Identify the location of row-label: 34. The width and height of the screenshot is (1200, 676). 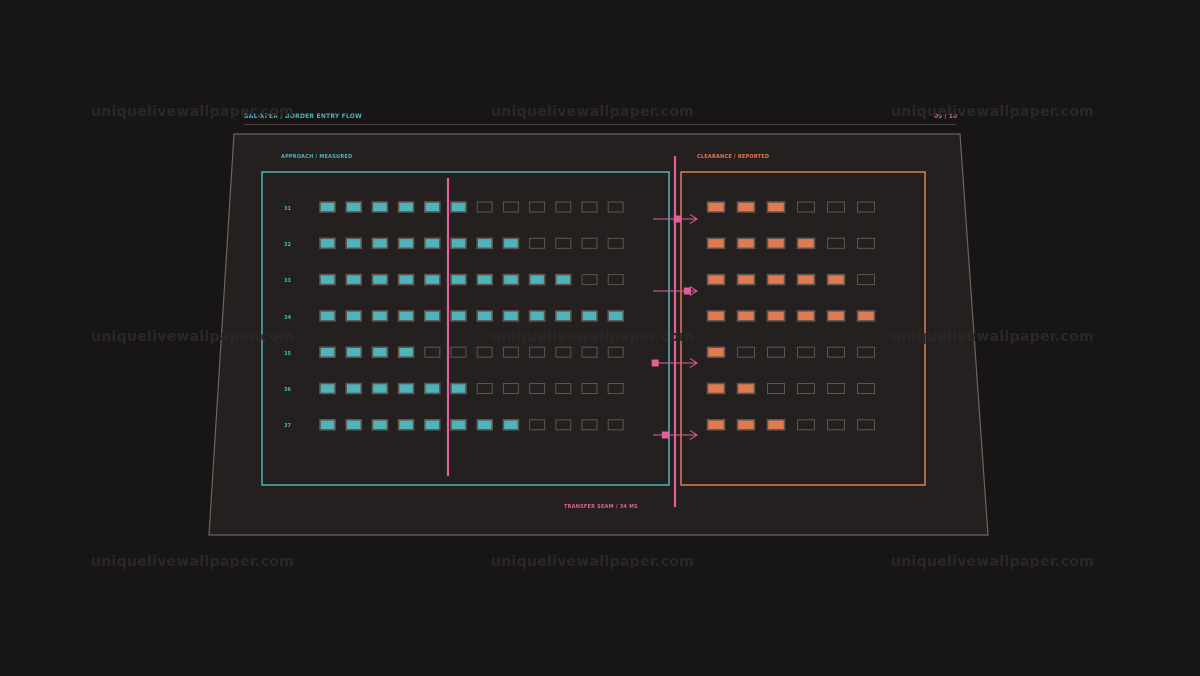
(287, 318).